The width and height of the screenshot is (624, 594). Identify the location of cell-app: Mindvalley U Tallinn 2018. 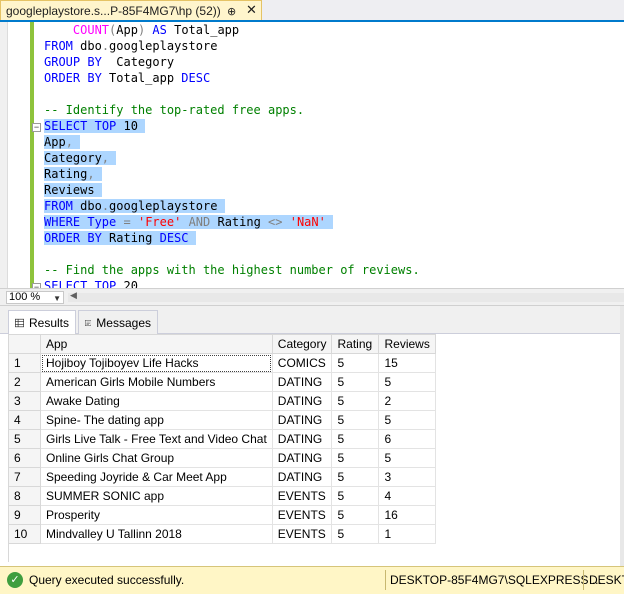
(156, 534).